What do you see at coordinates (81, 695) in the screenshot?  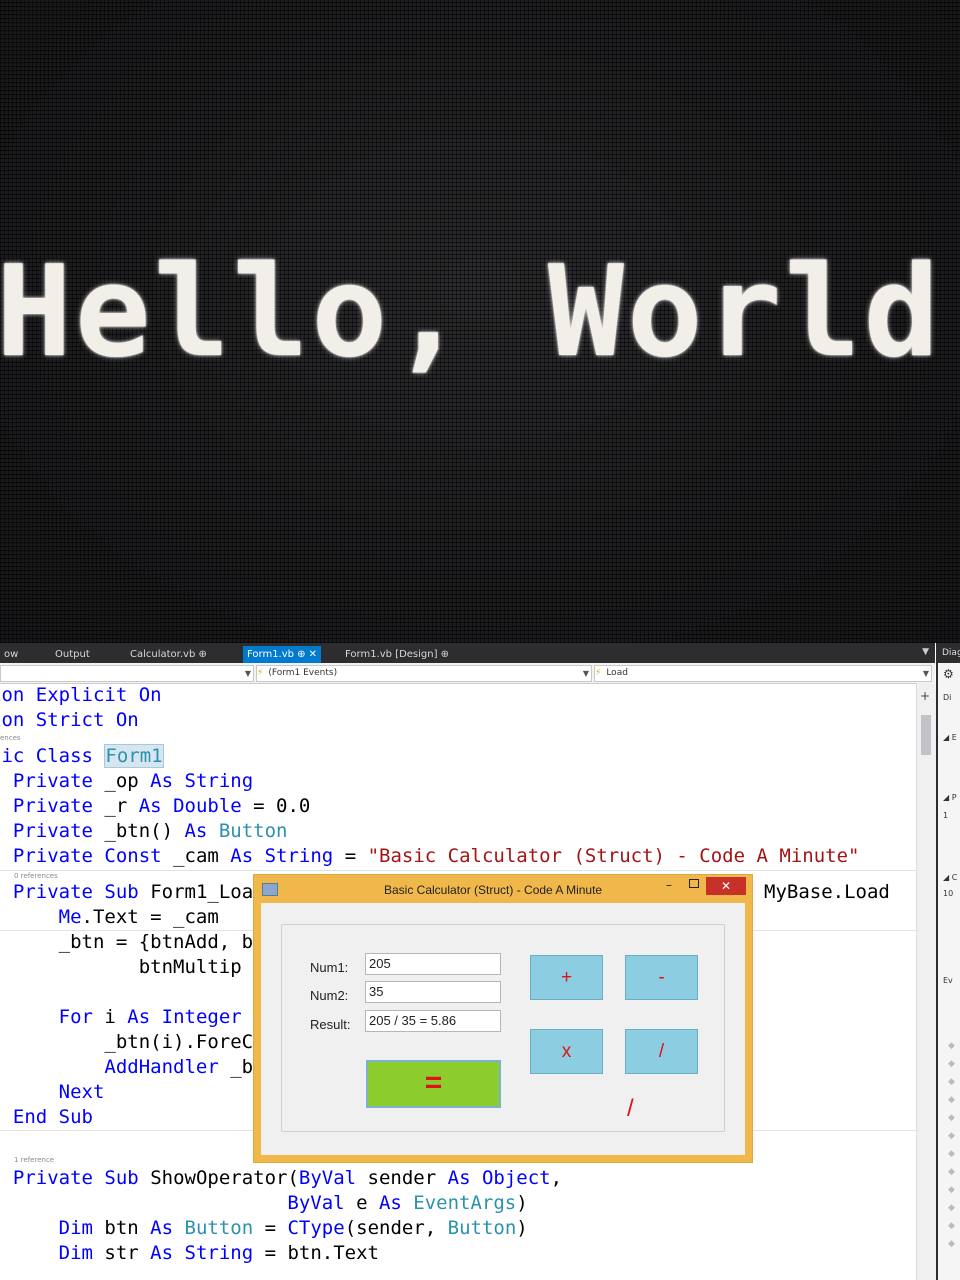 I see `code-line: ion Explicit On` at bounding box center [81, 695].